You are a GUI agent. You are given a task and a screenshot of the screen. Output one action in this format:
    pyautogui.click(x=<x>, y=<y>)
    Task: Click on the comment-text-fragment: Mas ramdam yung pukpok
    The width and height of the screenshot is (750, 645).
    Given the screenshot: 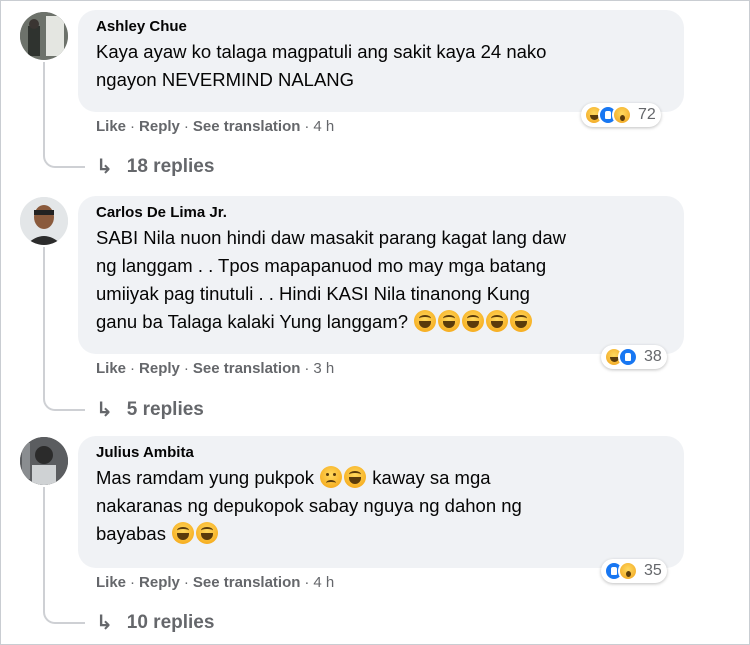 What is the action you would take?
    pyautogui.click(x=205, y=477)
    